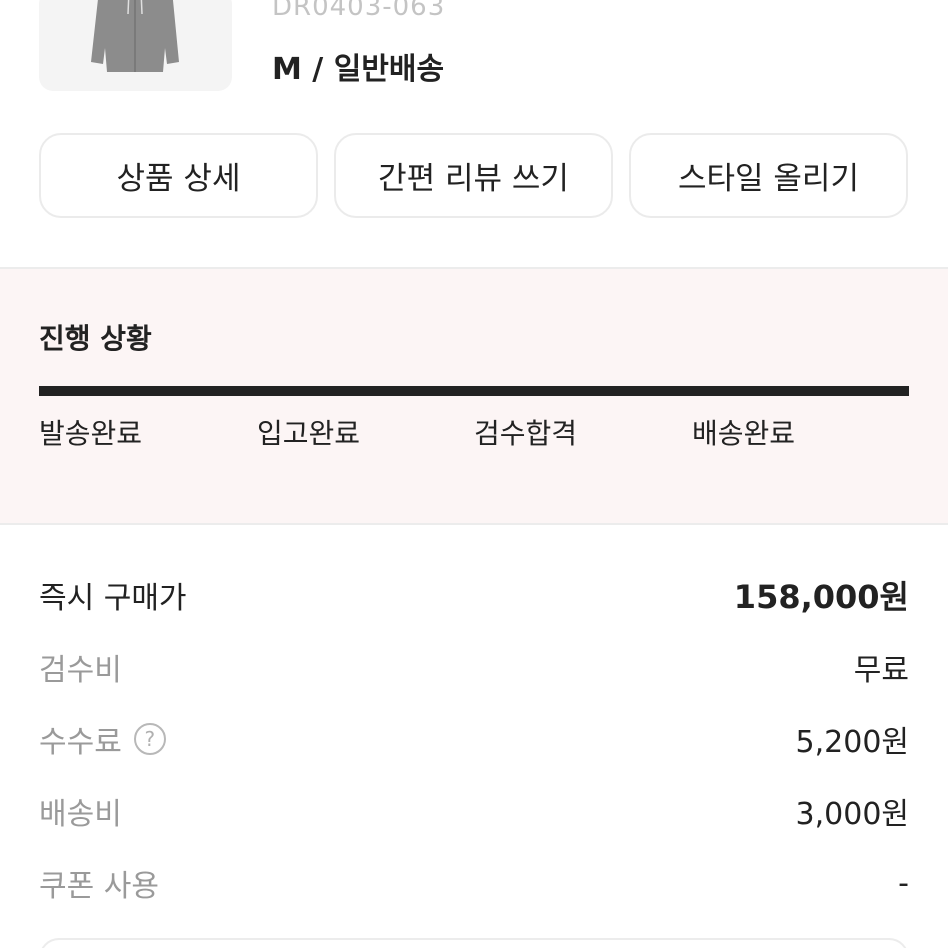 The image size is (948, 948). I want to click on coupon-value: -, so click(903, 883).